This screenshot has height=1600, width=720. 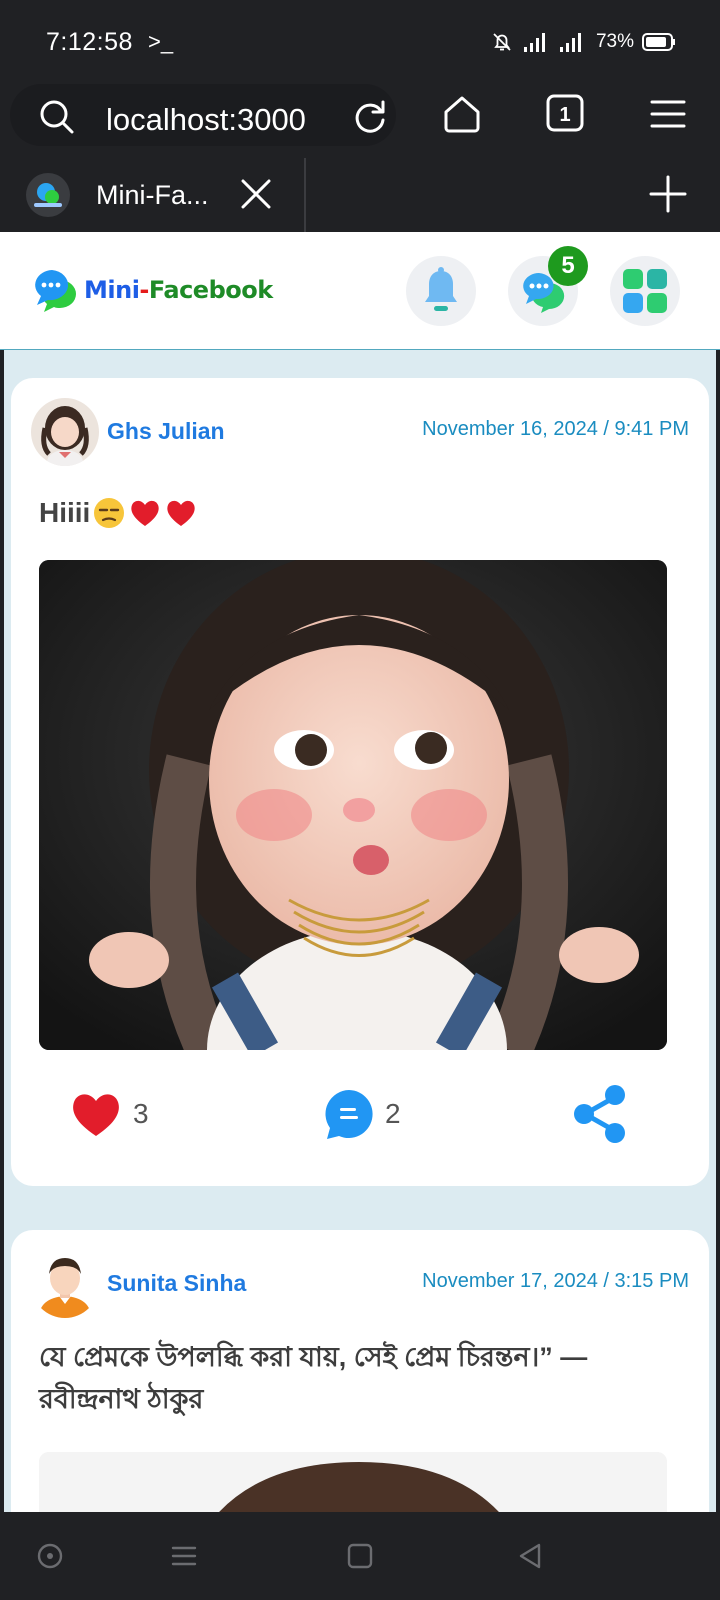 I want to click on home-icon, so click(x=462, y=114).